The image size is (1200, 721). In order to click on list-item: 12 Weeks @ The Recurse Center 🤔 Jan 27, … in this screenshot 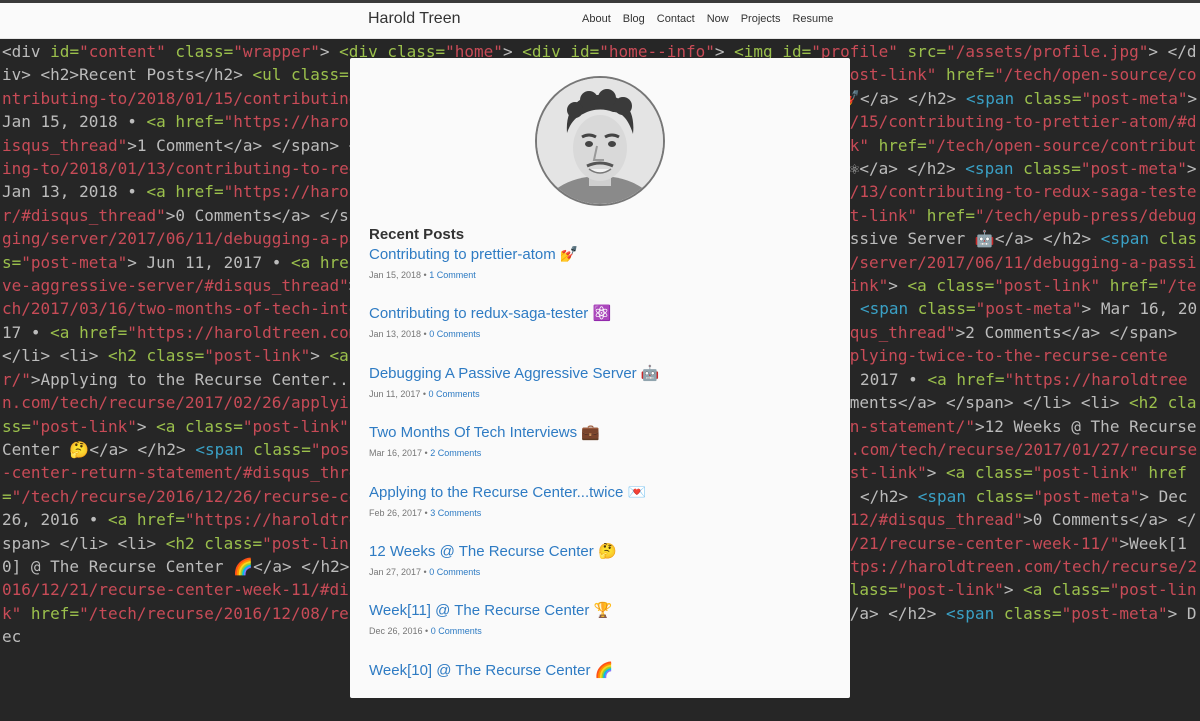, I will do `click(604, 572)`.